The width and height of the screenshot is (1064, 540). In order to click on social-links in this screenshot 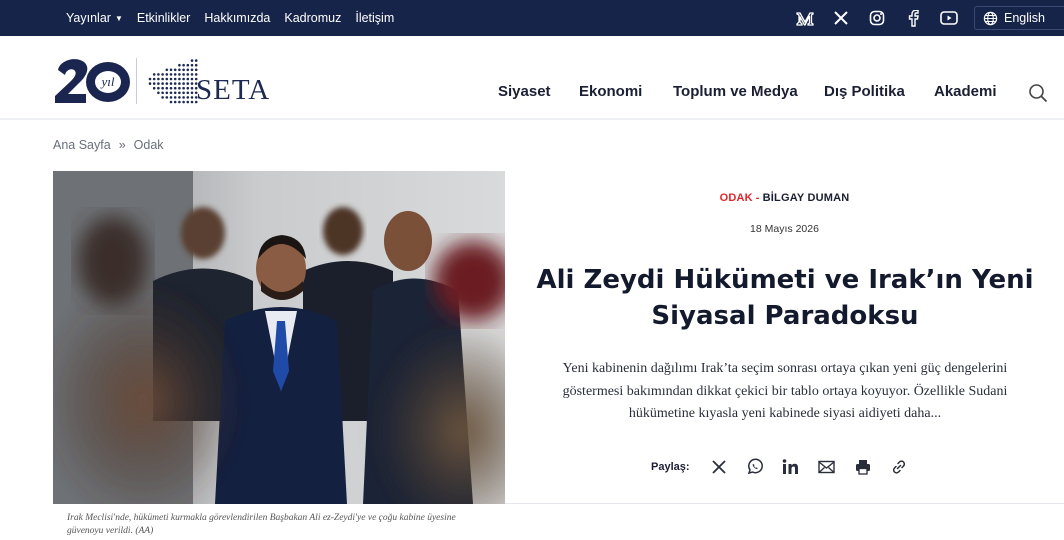, I will do `click(877, 18)`.